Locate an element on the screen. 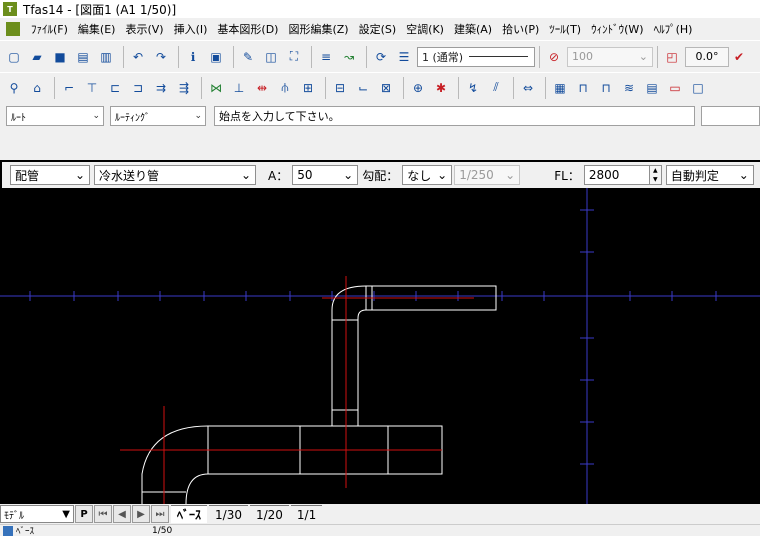 This screenshot has width=760, height=536. save-icon: ■ is located at coordinates (60, 57).